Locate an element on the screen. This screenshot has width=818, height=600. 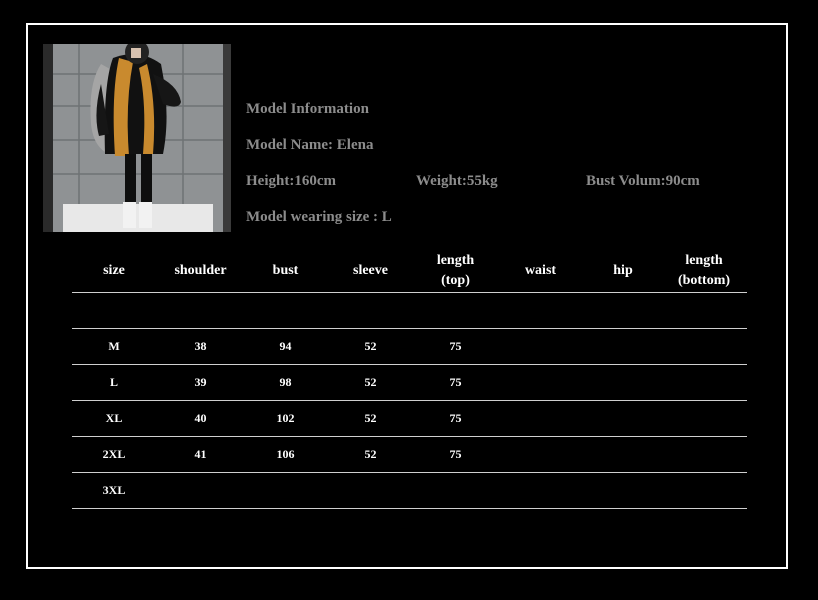
table-row: 2XL 41 106 52 75 is located at coordinates (409, 454).